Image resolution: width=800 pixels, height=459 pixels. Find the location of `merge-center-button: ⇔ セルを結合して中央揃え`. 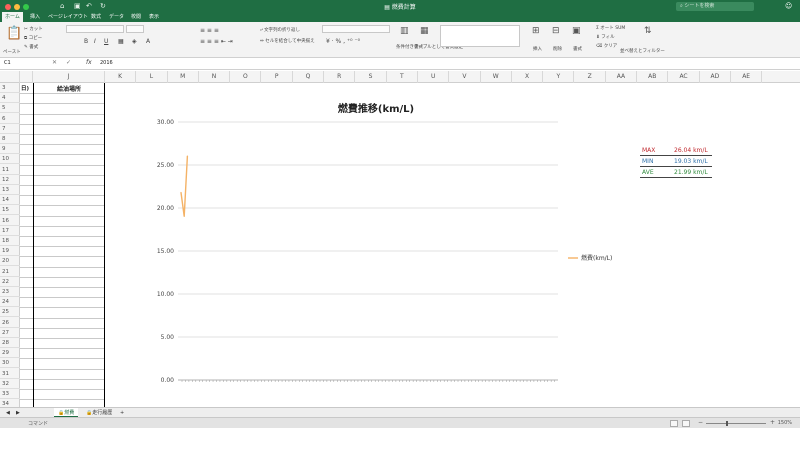

merge-center-button: ⇔ セルを結合して中央揃え is located at coordinates (287, 41).